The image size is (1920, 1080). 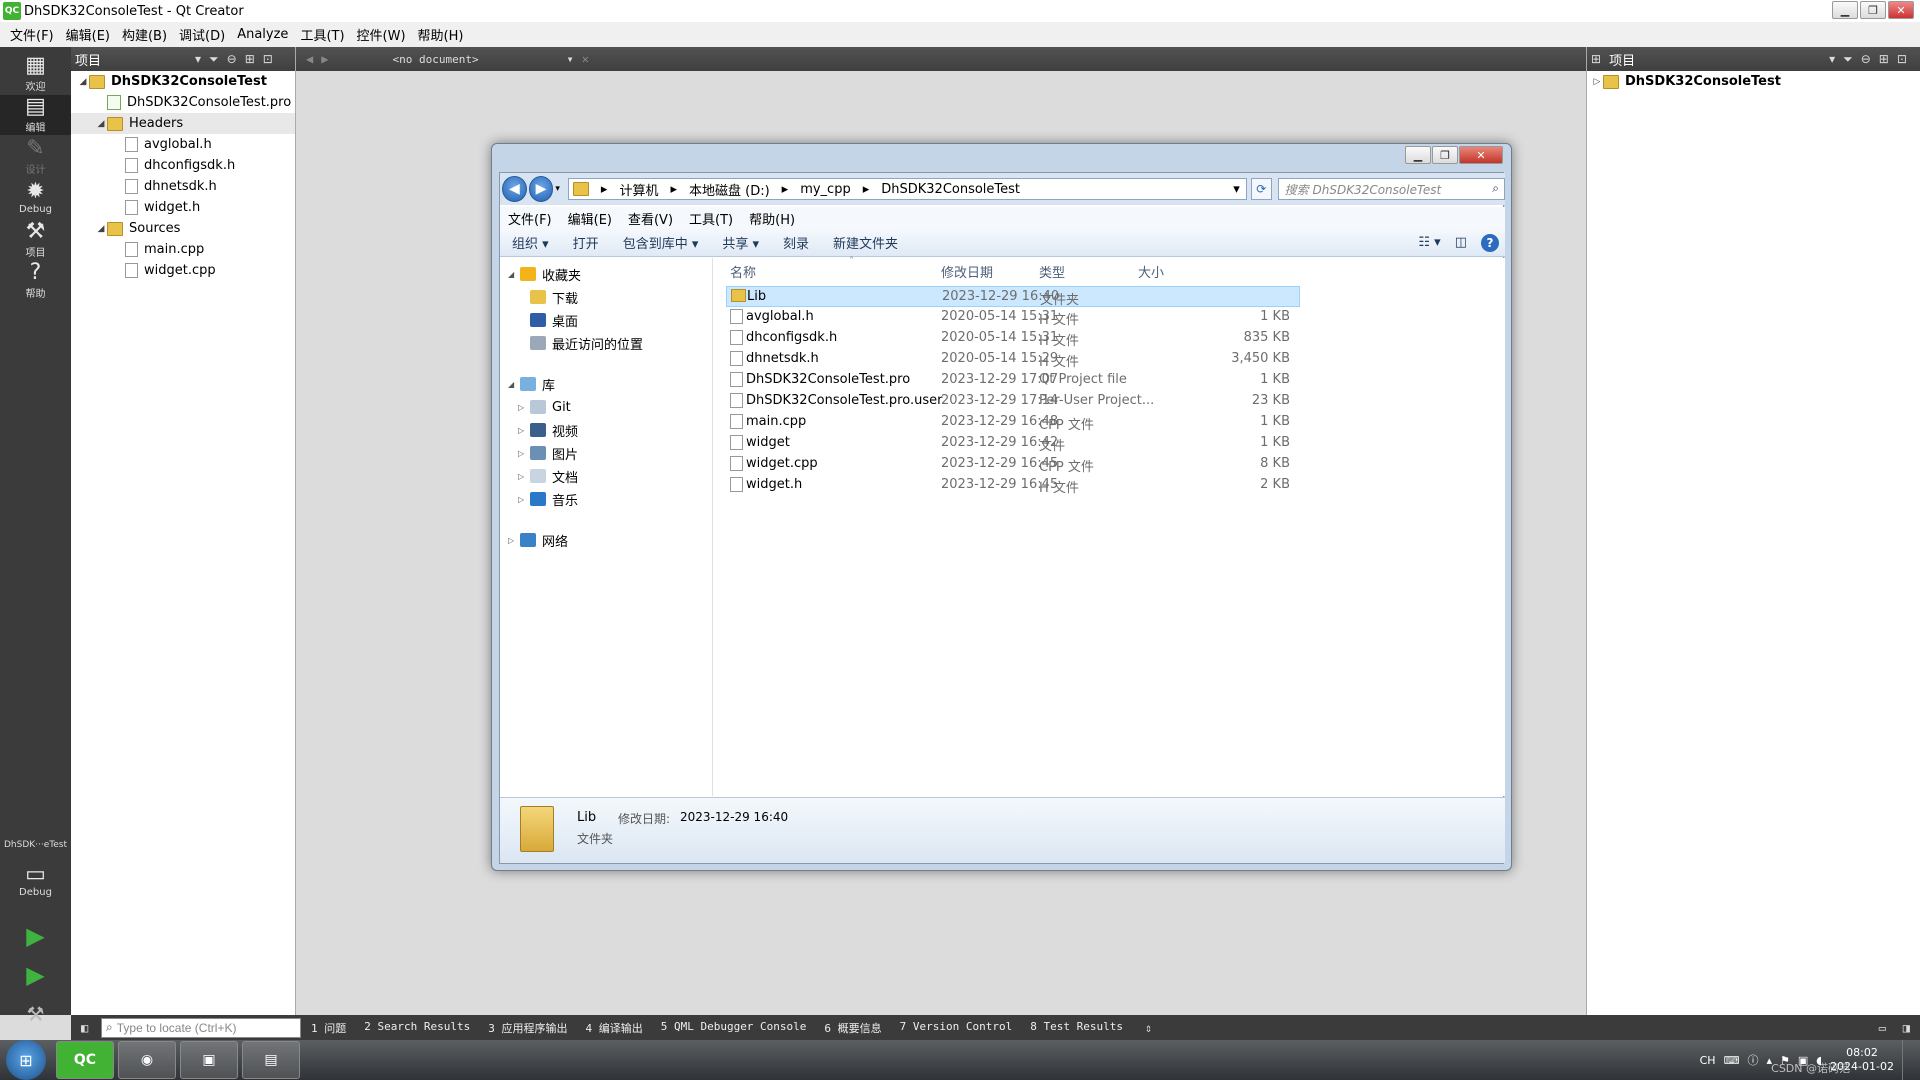 I want to click on column-header: 修改日期, so click(x=967, y=271).